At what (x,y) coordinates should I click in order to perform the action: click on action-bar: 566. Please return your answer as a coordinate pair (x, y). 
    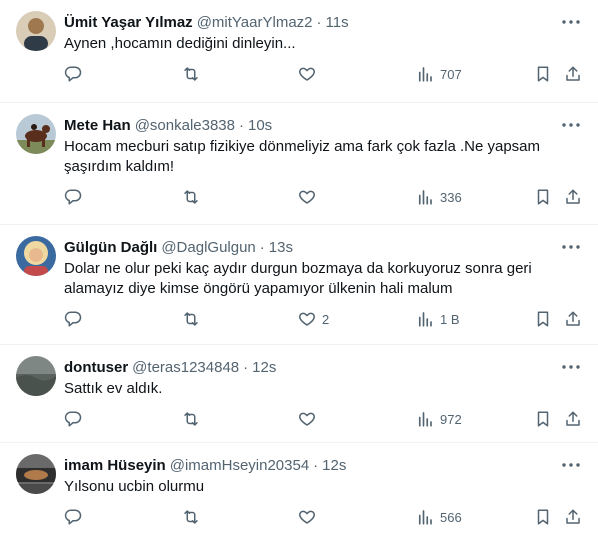
    Looking at the image, I should click on (323, 520).